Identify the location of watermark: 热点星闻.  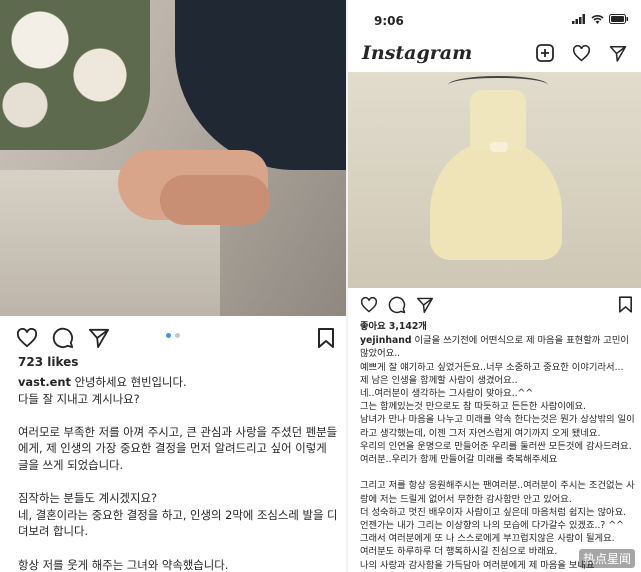
(606, 558).